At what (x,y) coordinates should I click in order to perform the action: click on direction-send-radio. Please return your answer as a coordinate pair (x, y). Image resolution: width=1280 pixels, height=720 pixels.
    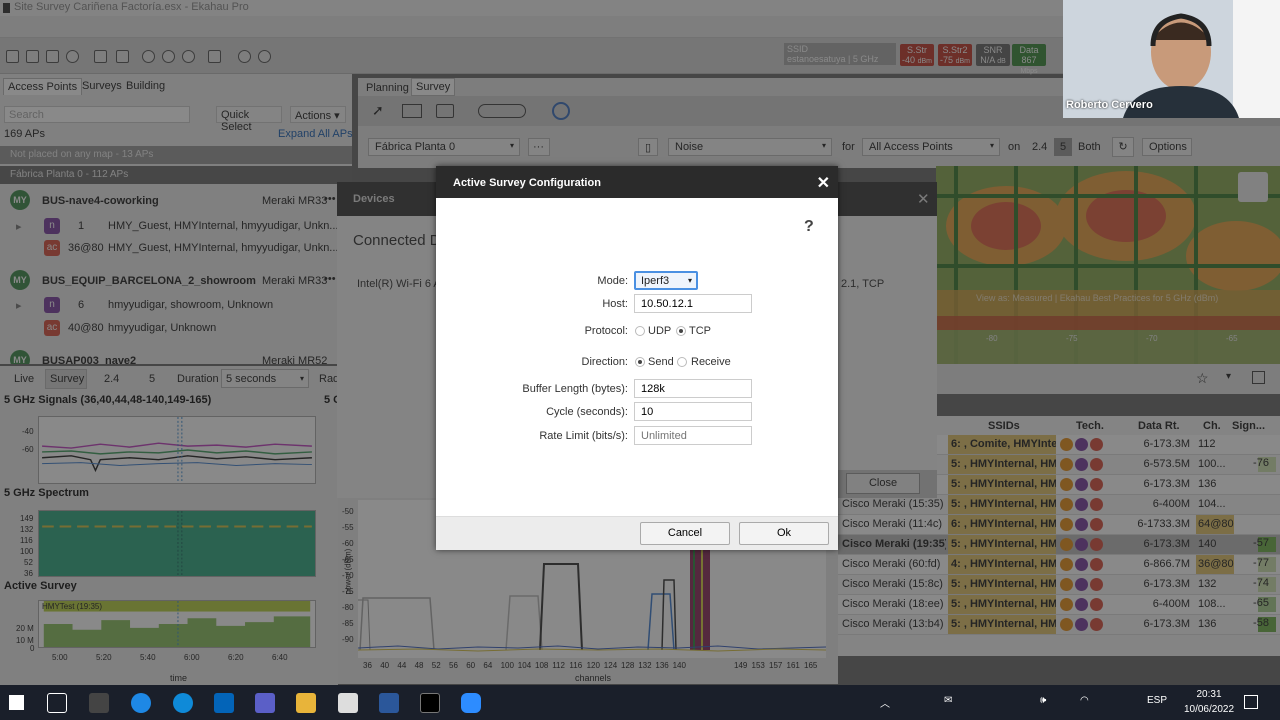
    Looking at the image, I should click on (640, 362).